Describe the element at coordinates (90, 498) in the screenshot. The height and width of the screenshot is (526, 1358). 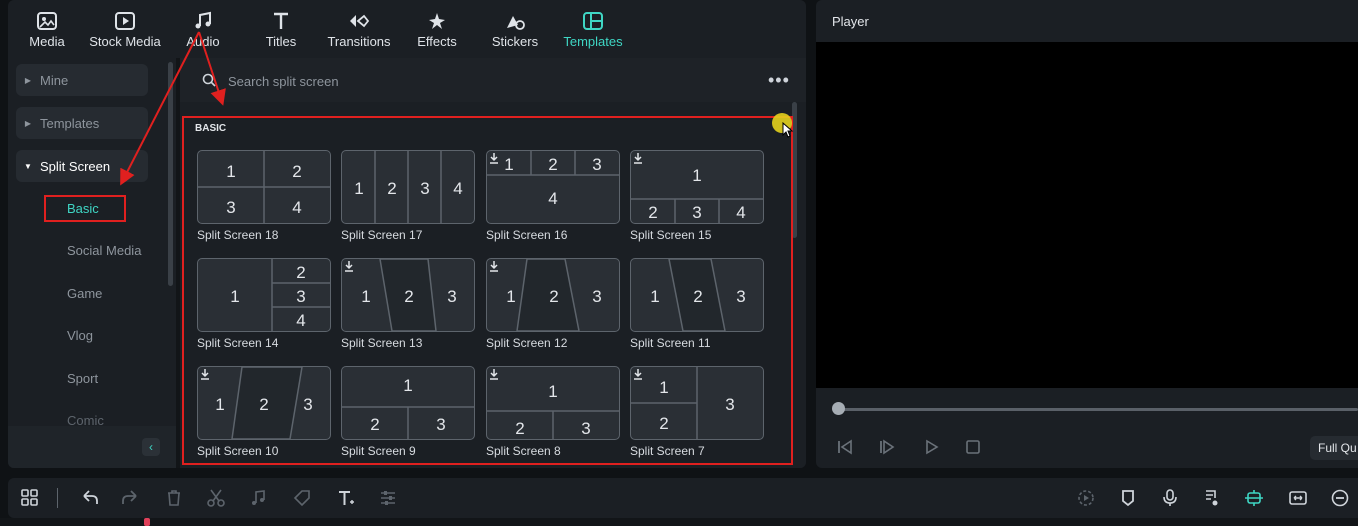
I see `undo-icon` at that location.